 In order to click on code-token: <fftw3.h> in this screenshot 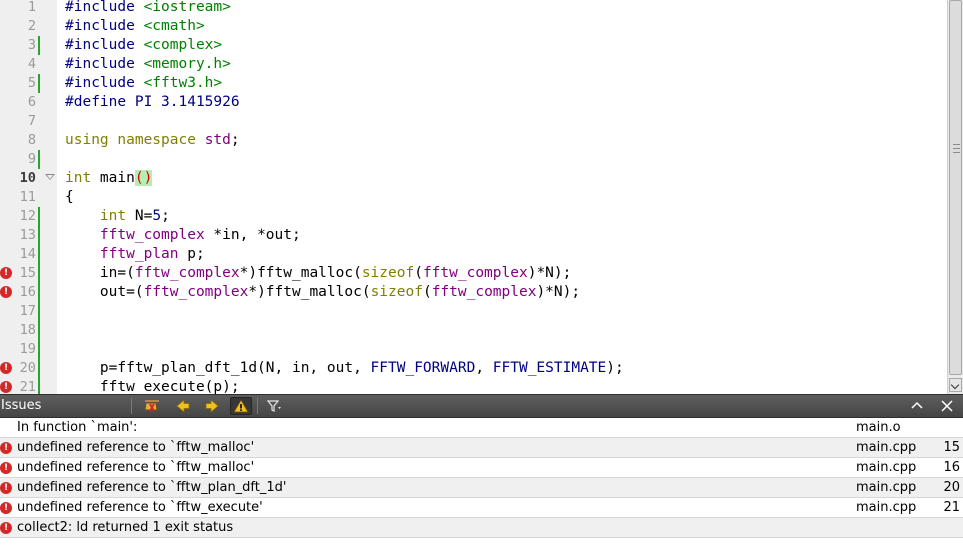, I will do `click(183, 83)`.